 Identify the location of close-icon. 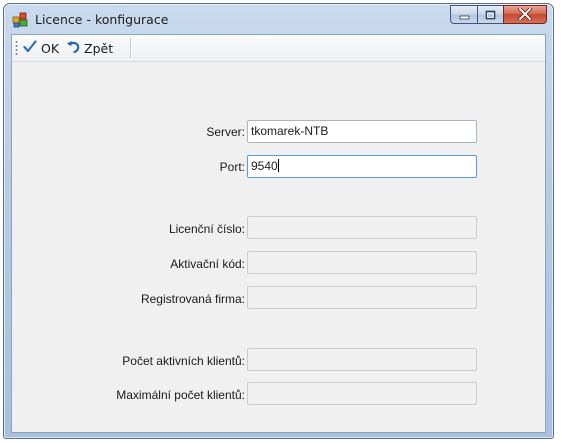
(525, 14).